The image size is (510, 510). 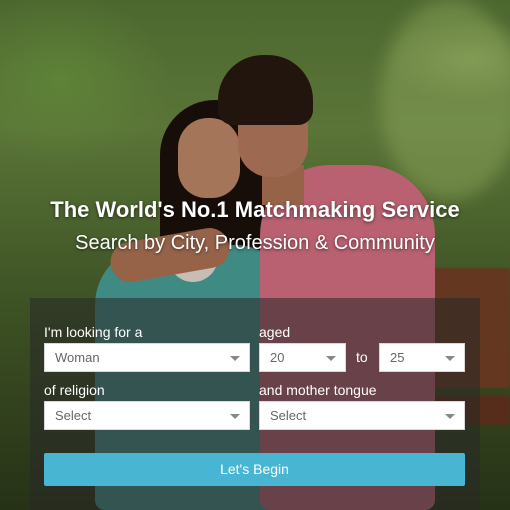 I want to click on looking-for-label: I'm looking for a, so click(x=93, y=332).